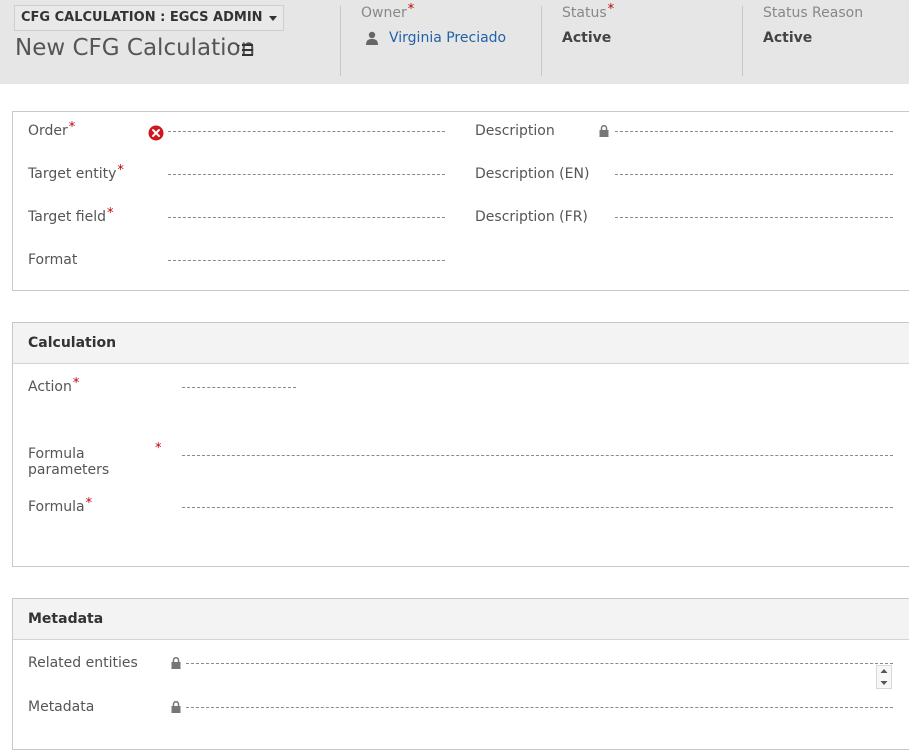 Image resolution: width=909 pixels, height=750 pixels. What do you see at coordinates (372, 38) in the screenshot?
I see `person-icon` at bounding box center [372, 38].